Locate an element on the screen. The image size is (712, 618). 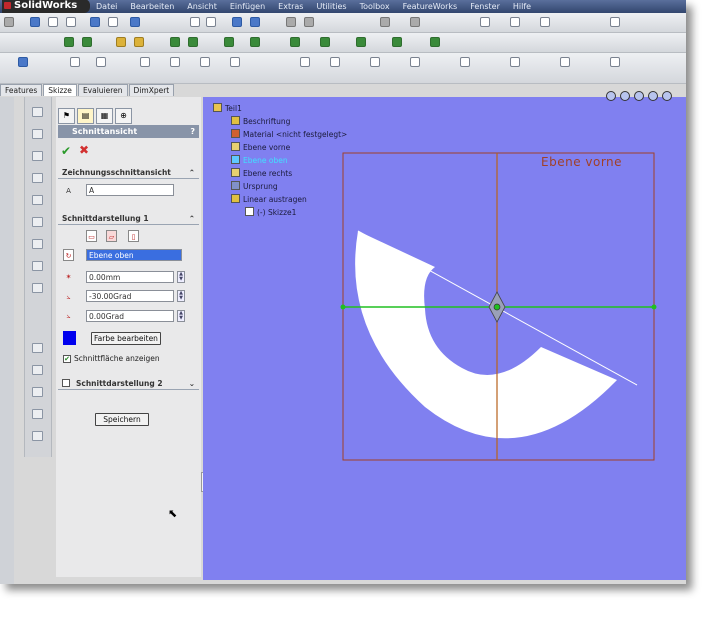
help-icon: ? is located at coordinates (192, 131).